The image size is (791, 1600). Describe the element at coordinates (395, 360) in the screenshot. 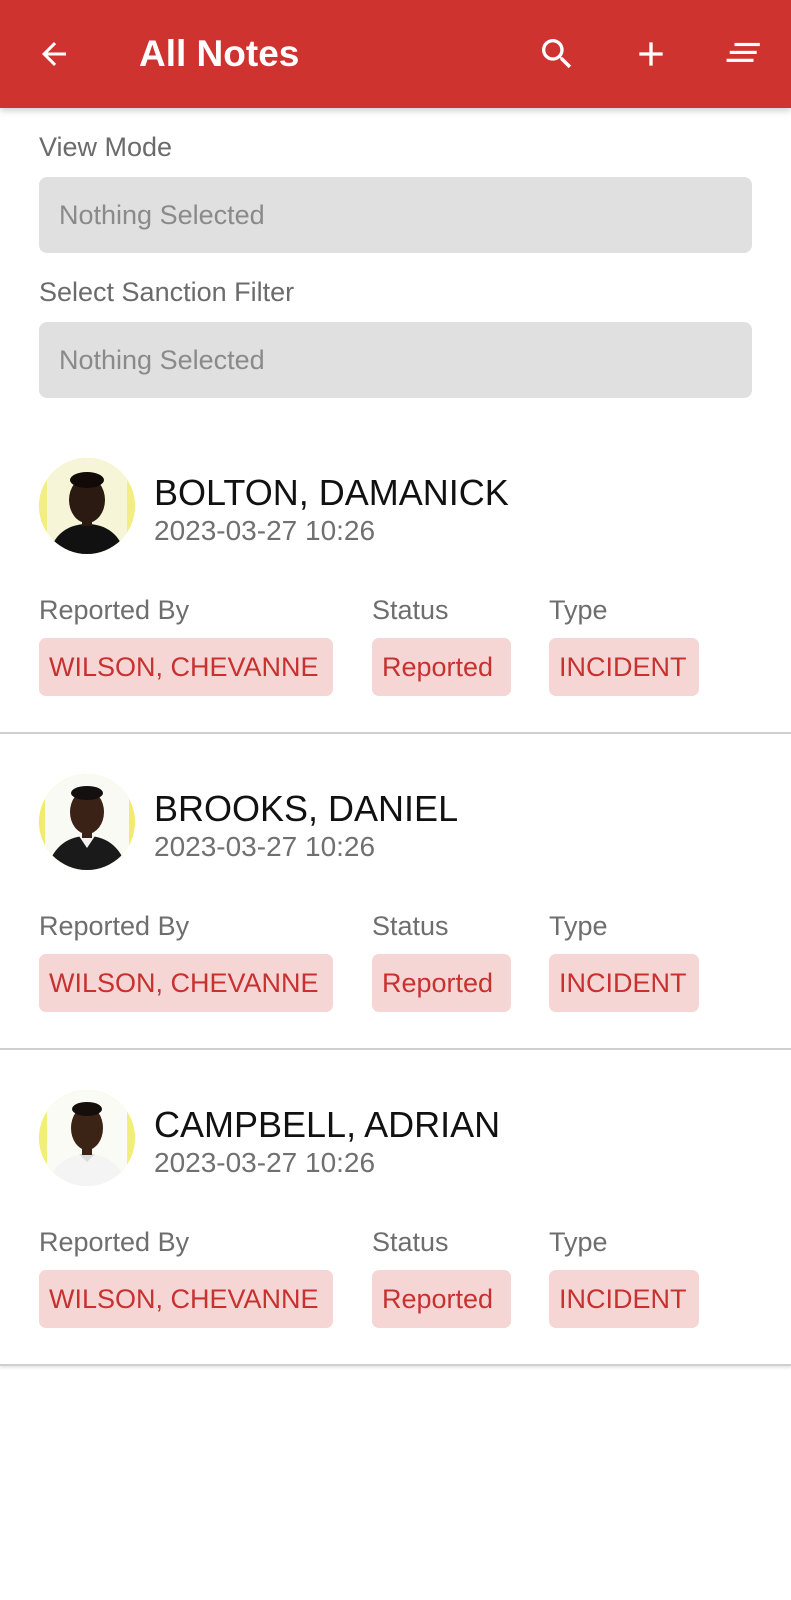

I see `sanction-filter-select: Nothing Selected` at that location.